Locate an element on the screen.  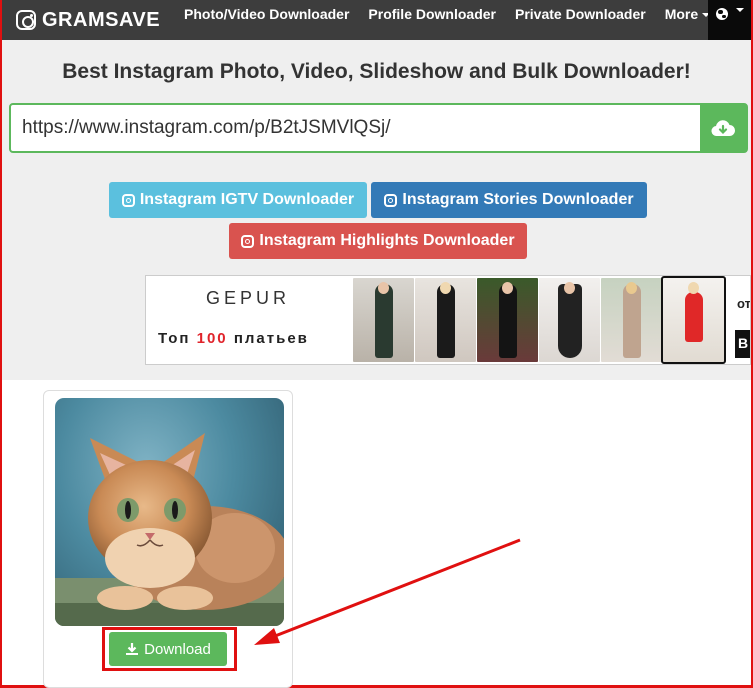
ad-tagline: Топ 100 платьев is located at coordinates (233, 338).